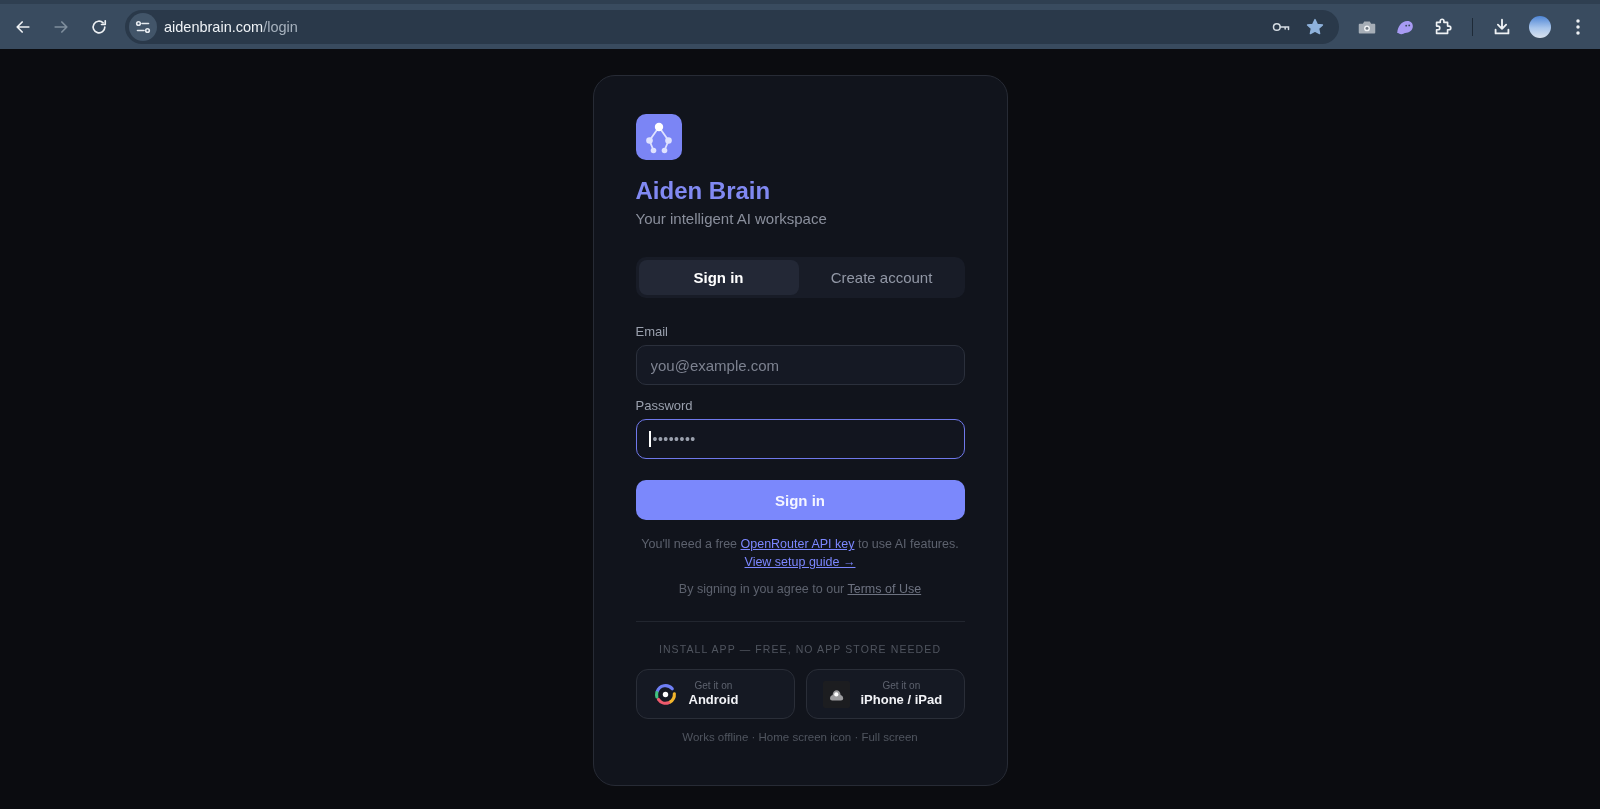 The image size is (1600, 809). What do you see at coordinates (800, 562) in the screenshot?
I see `setup-guide-link: View setup guide →` at bounding box center [800, 562].